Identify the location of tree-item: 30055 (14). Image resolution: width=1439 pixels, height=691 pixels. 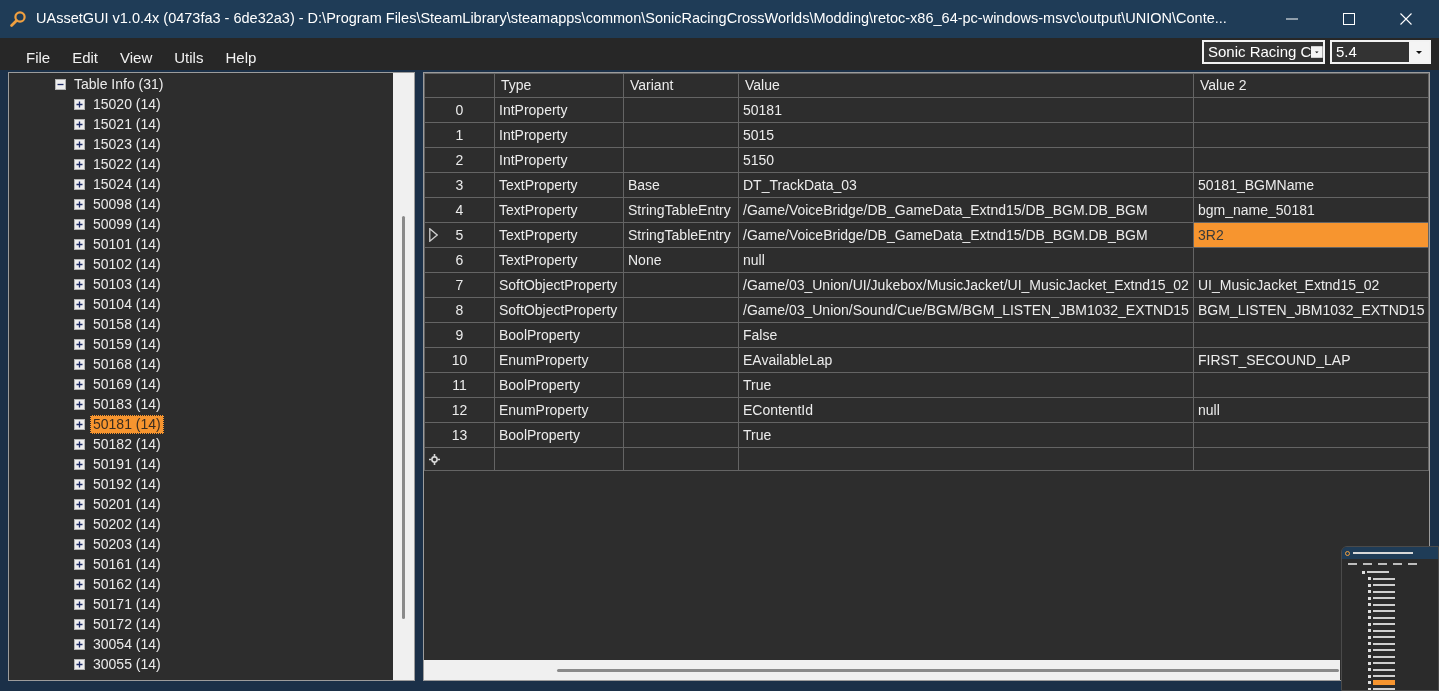
(127, 664).